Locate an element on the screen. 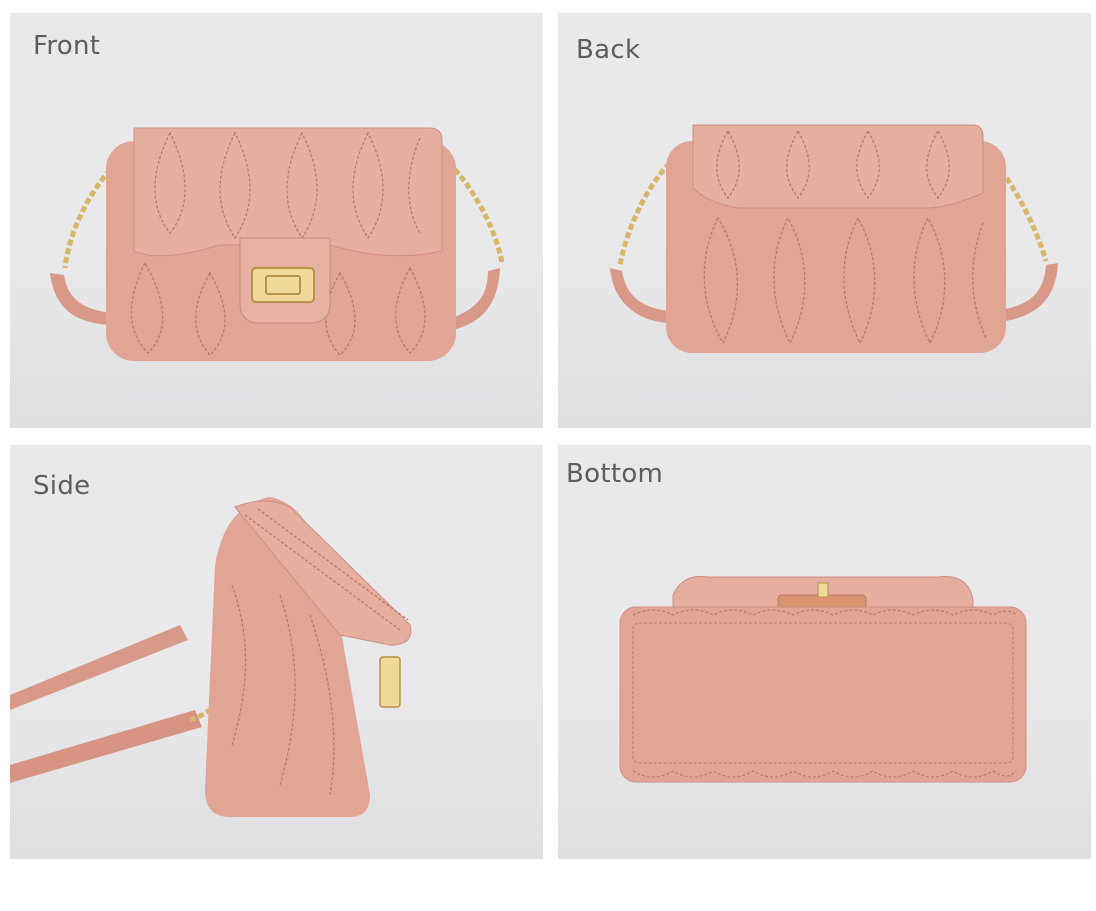  bottom-bag-image is located at coordinates (823, 679).